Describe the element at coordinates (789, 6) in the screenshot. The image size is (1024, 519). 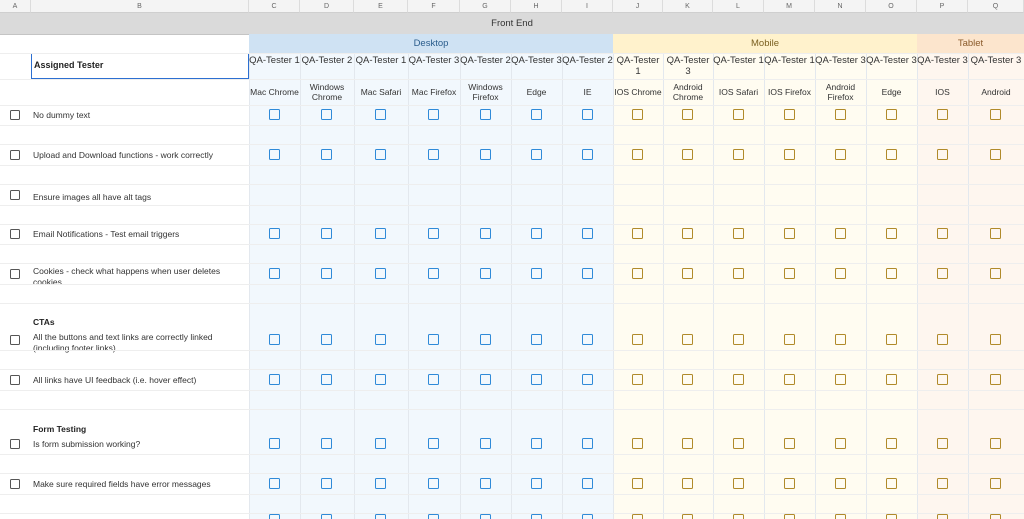
I see `column-header-m: M` at that location.